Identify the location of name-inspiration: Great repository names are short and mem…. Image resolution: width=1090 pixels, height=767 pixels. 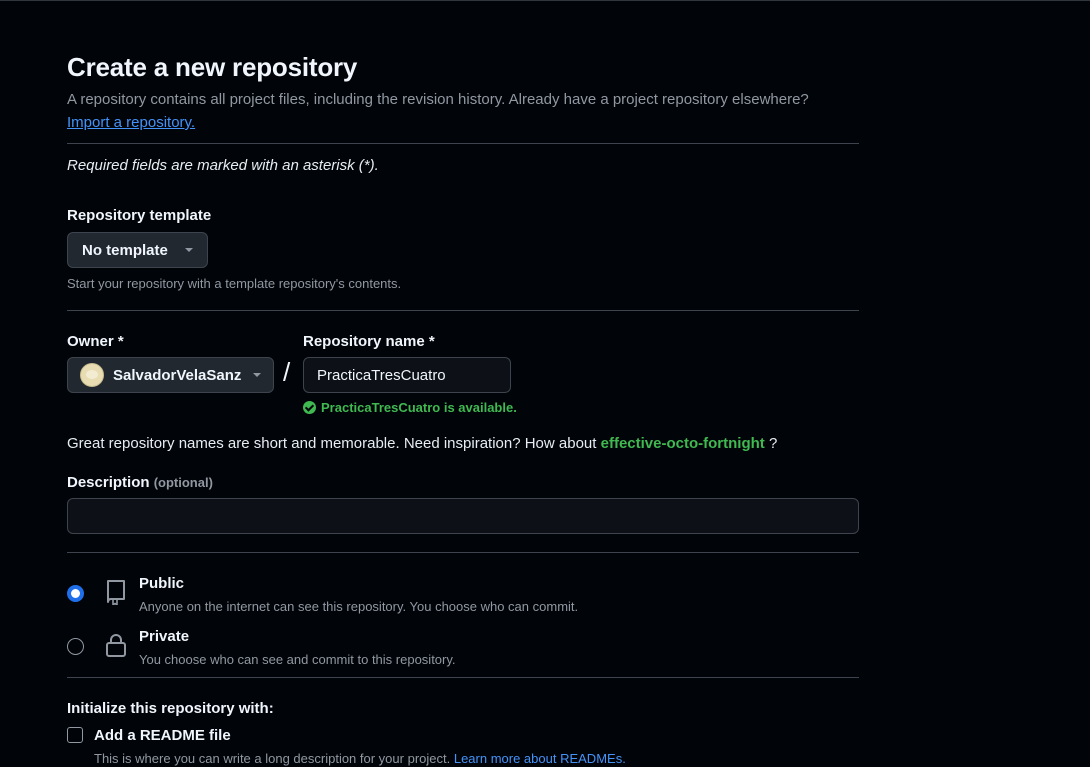
(422, 443).